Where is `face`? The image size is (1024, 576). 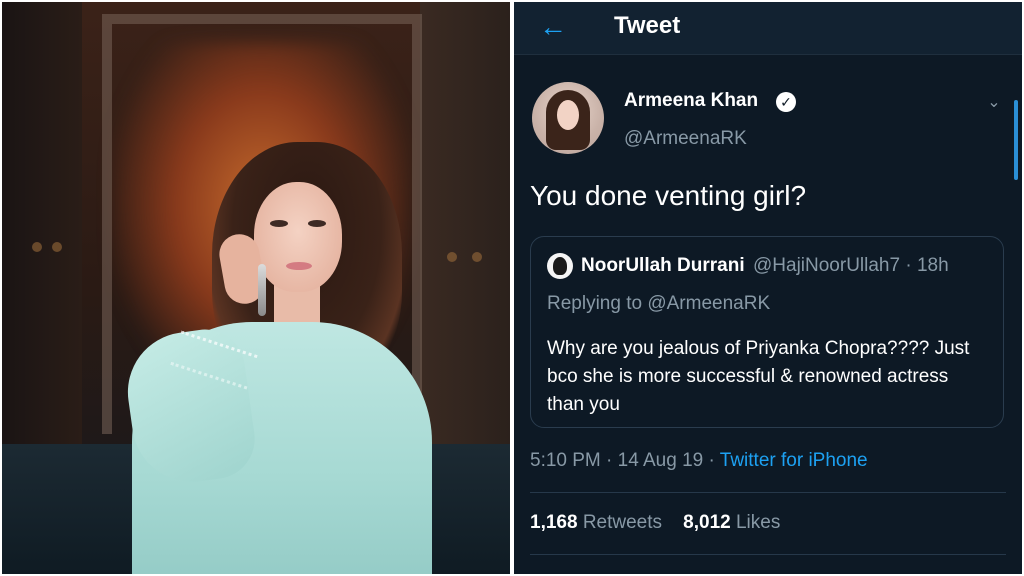 face is located at coordinates (298, 237).